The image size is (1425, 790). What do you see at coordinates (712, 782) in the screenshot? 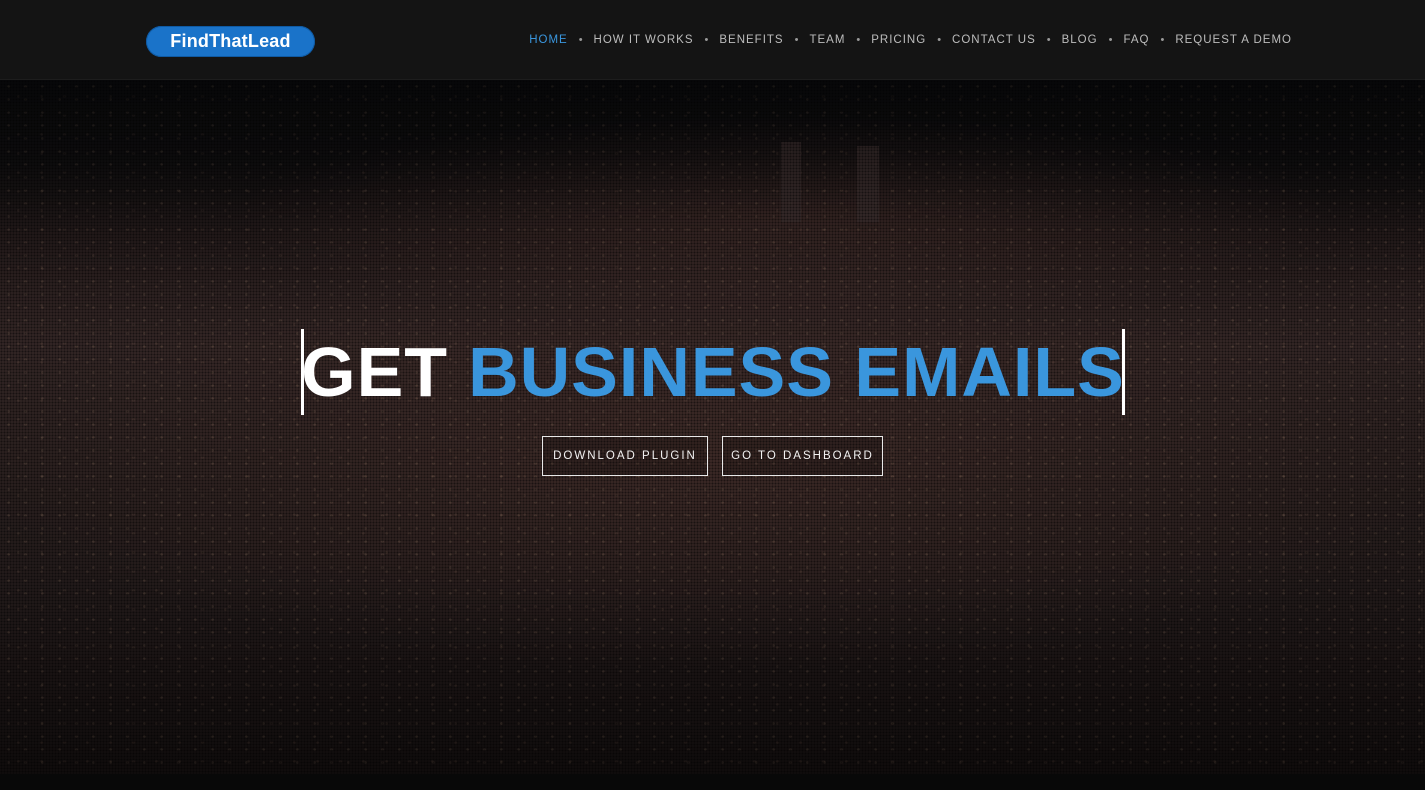
I see `bottom-strip` at bounding box center [712, 782].